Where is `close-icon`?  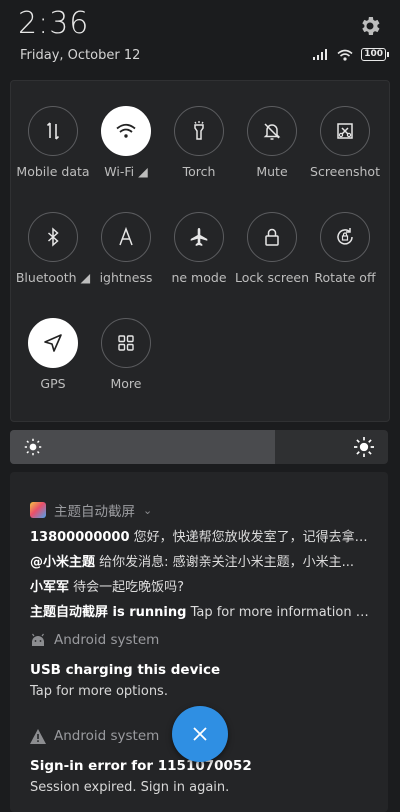 close-icon is located at coordinates (200, 734).